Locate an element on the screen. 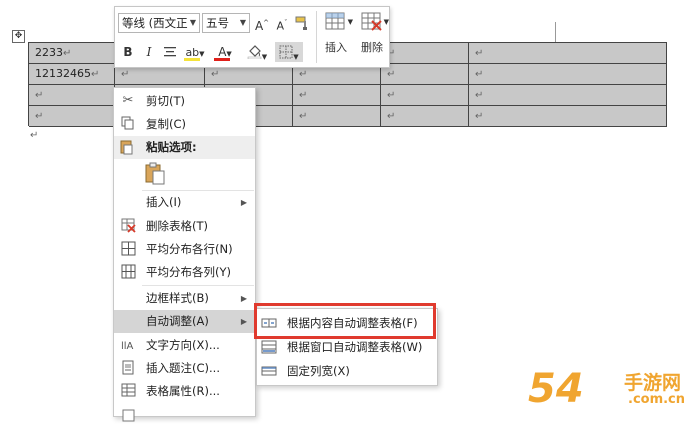 The width and height of the screenshot is (687, 427). menu-item-distribute-columns: 平均分布各列(Y) is located at coordinates (184, 272).